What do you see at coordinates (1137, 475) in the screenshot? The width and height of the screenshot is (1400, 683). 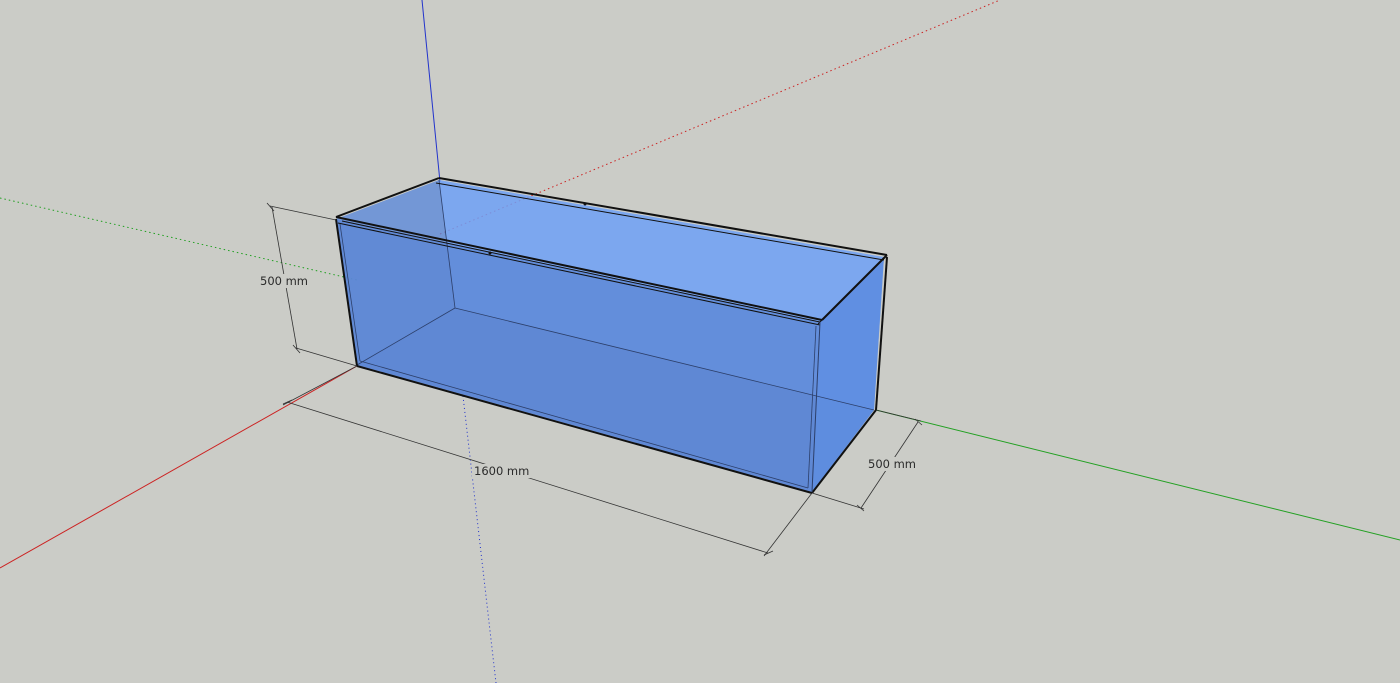 I see `green-axis-solid` at bounding box center [1137, 475].